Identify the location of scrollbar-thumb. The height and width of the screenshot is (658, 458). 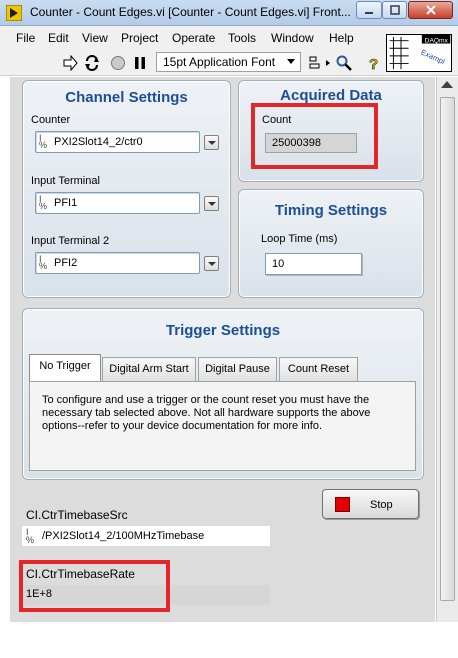
(447, 349).